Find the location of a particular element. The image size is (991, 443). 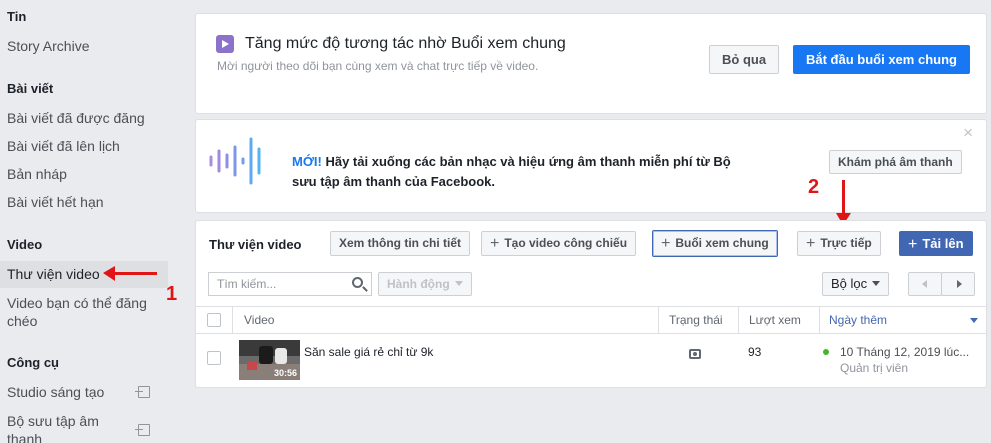

prev-page-button is located at coordinates (925, 284).